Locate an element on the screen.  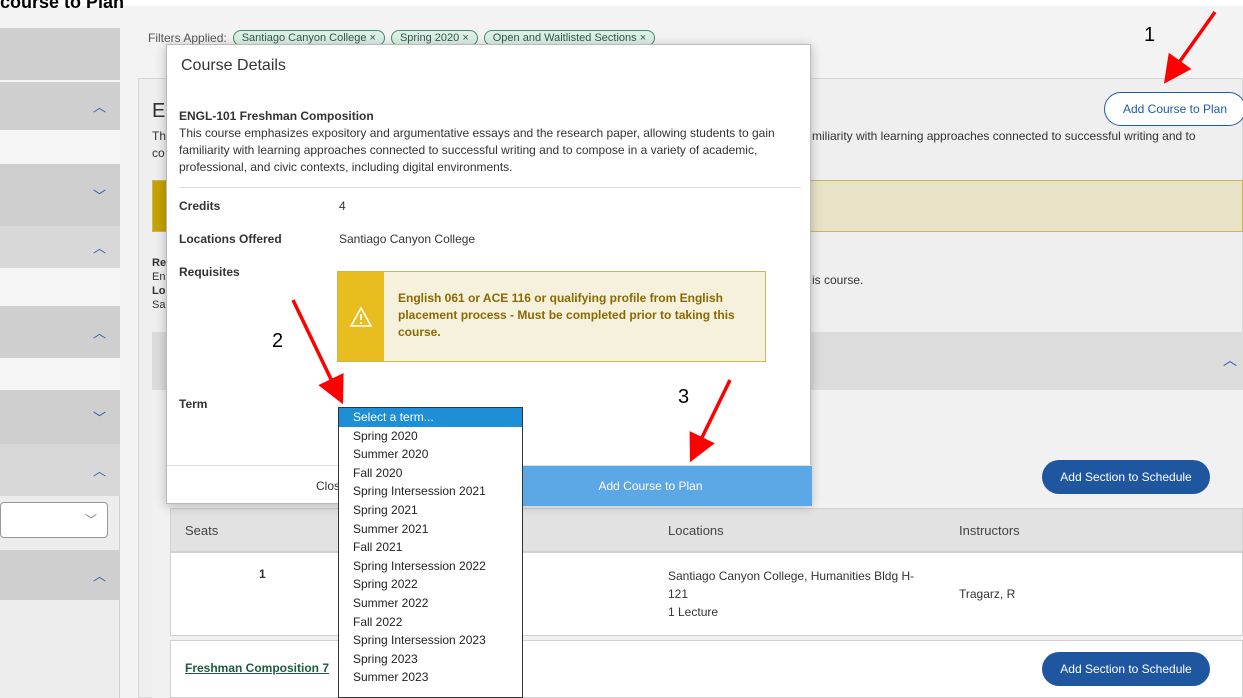
sections-table-header: Seats Locations Instructors is located at coordinates (706, 530).